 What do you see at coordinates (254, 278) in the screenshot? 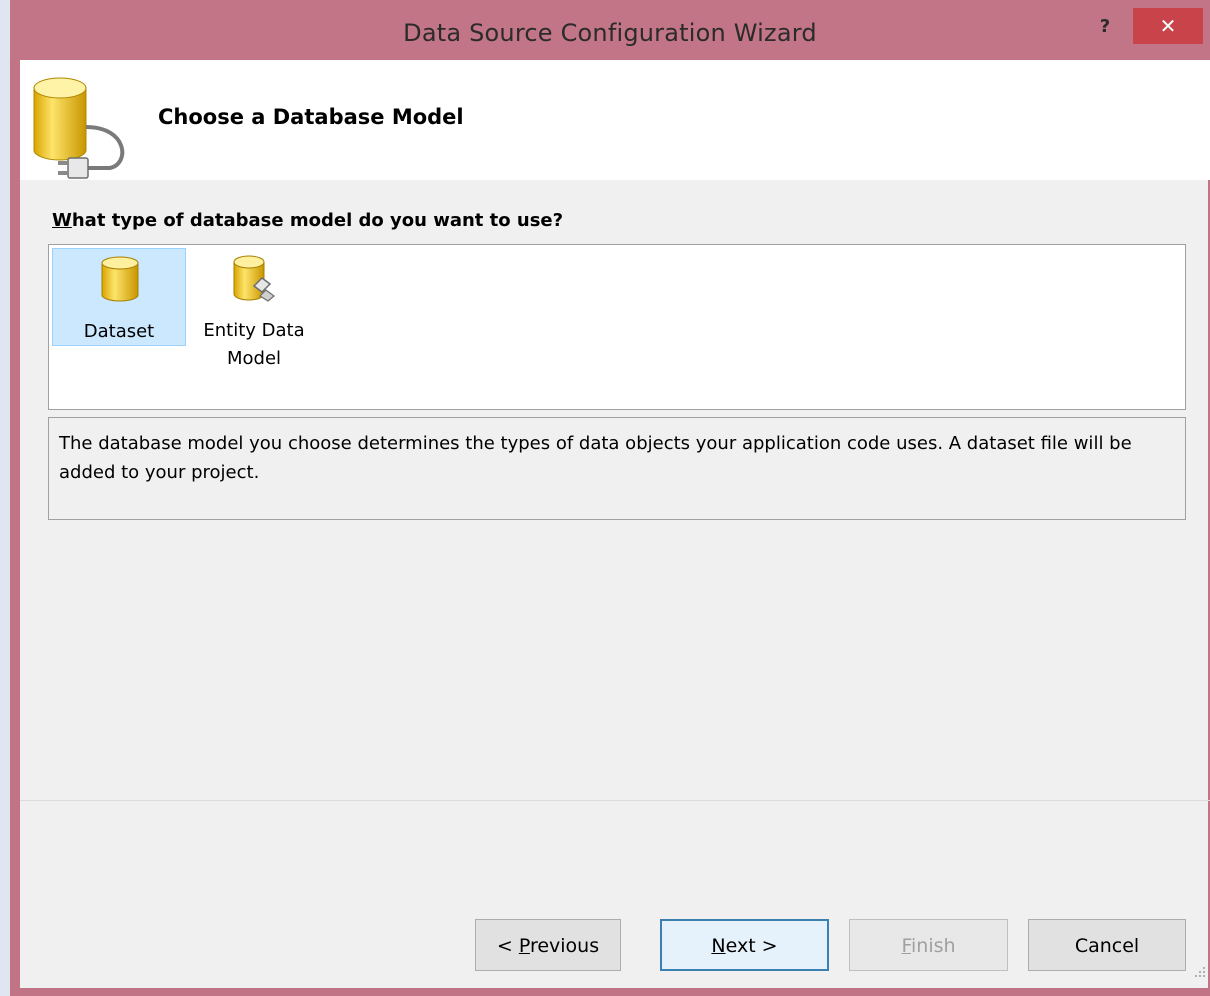
I see `entity-data-model-icon` at bounding box center [254, 278].